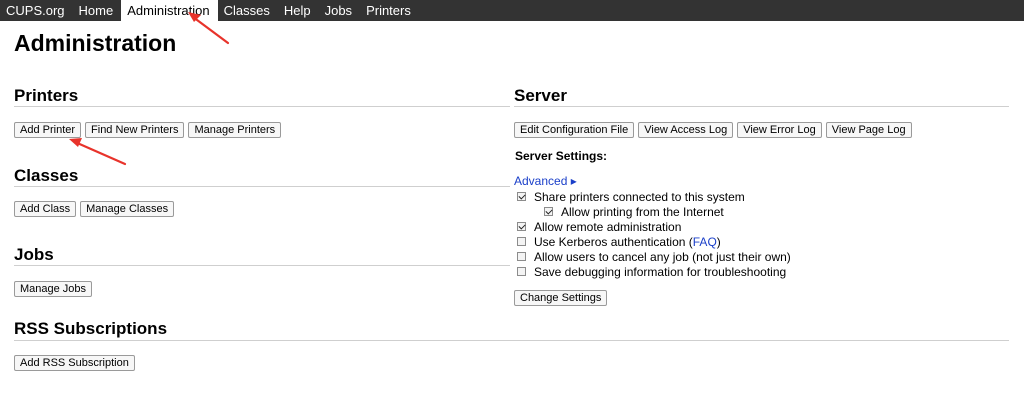  Describe the element at coordinates (521, 241) in the screenshot. I see `kerberos-checkbox` at that location.